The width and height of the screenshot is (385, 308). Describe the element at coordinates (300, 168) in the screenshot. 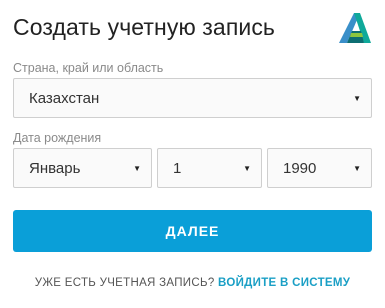

I see `birth-year-value: 1990` at that location.